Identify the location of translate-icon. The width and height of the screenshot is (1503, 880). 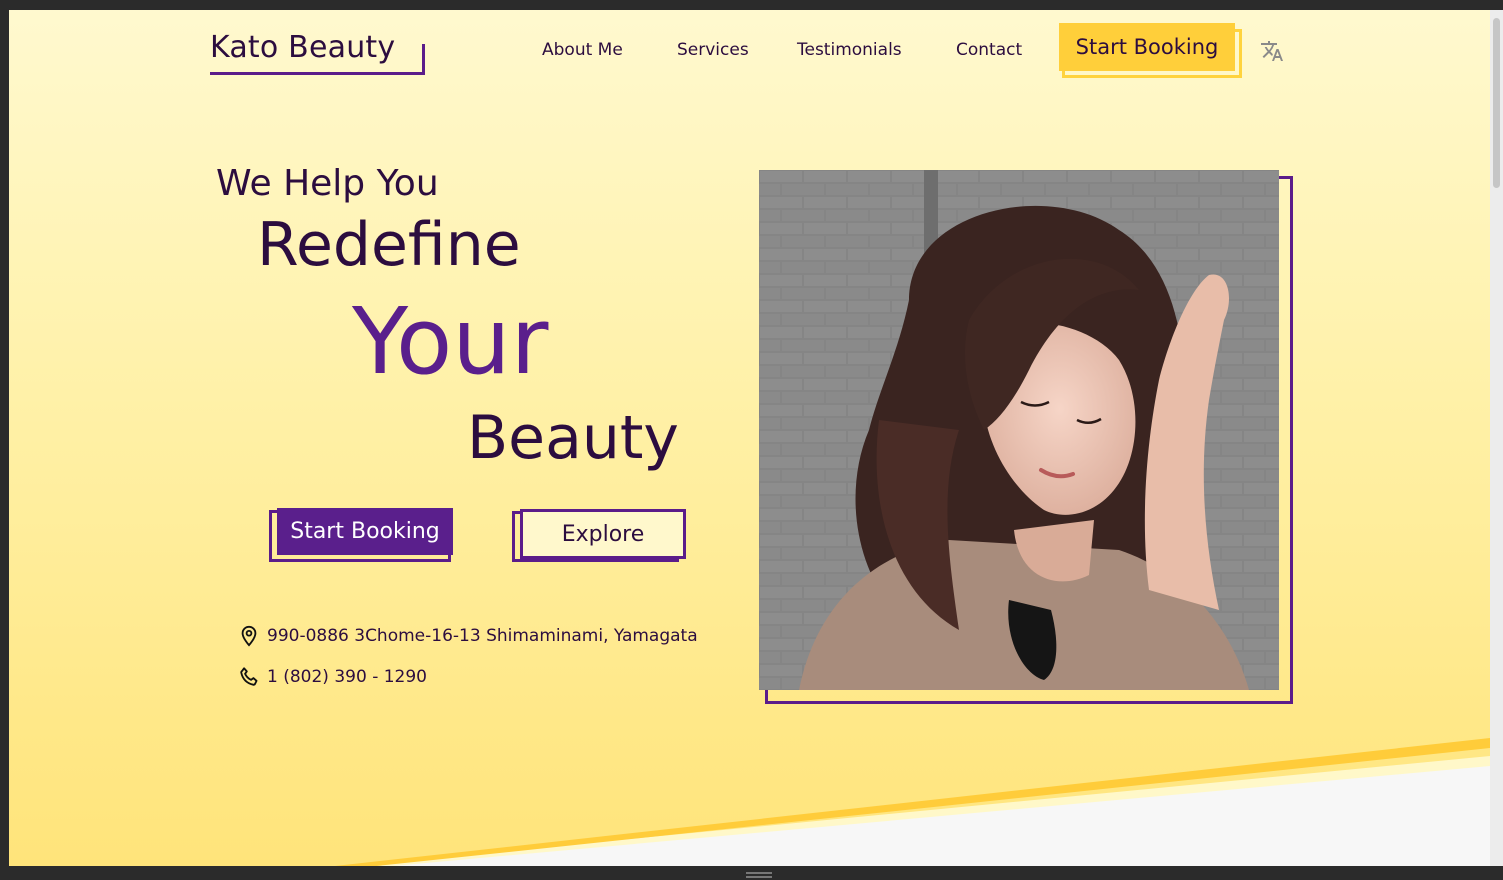
(1272, 51).